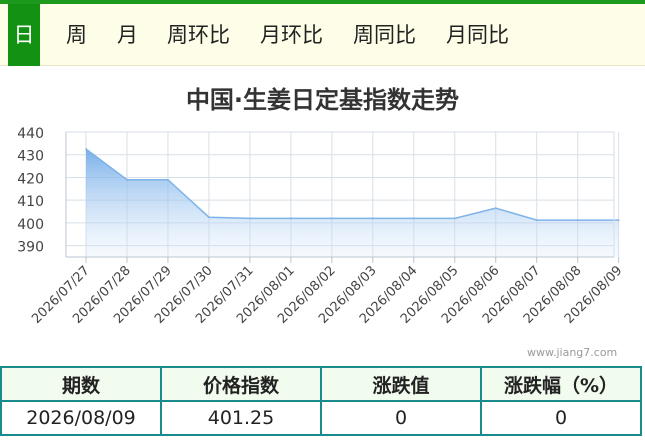 The height and width of the screenshot is (440, 645). What do you see at coordinates (241, 418) in the screenshot?
I see `cell-price-index: 401.25` at bounding box center [241, 418].